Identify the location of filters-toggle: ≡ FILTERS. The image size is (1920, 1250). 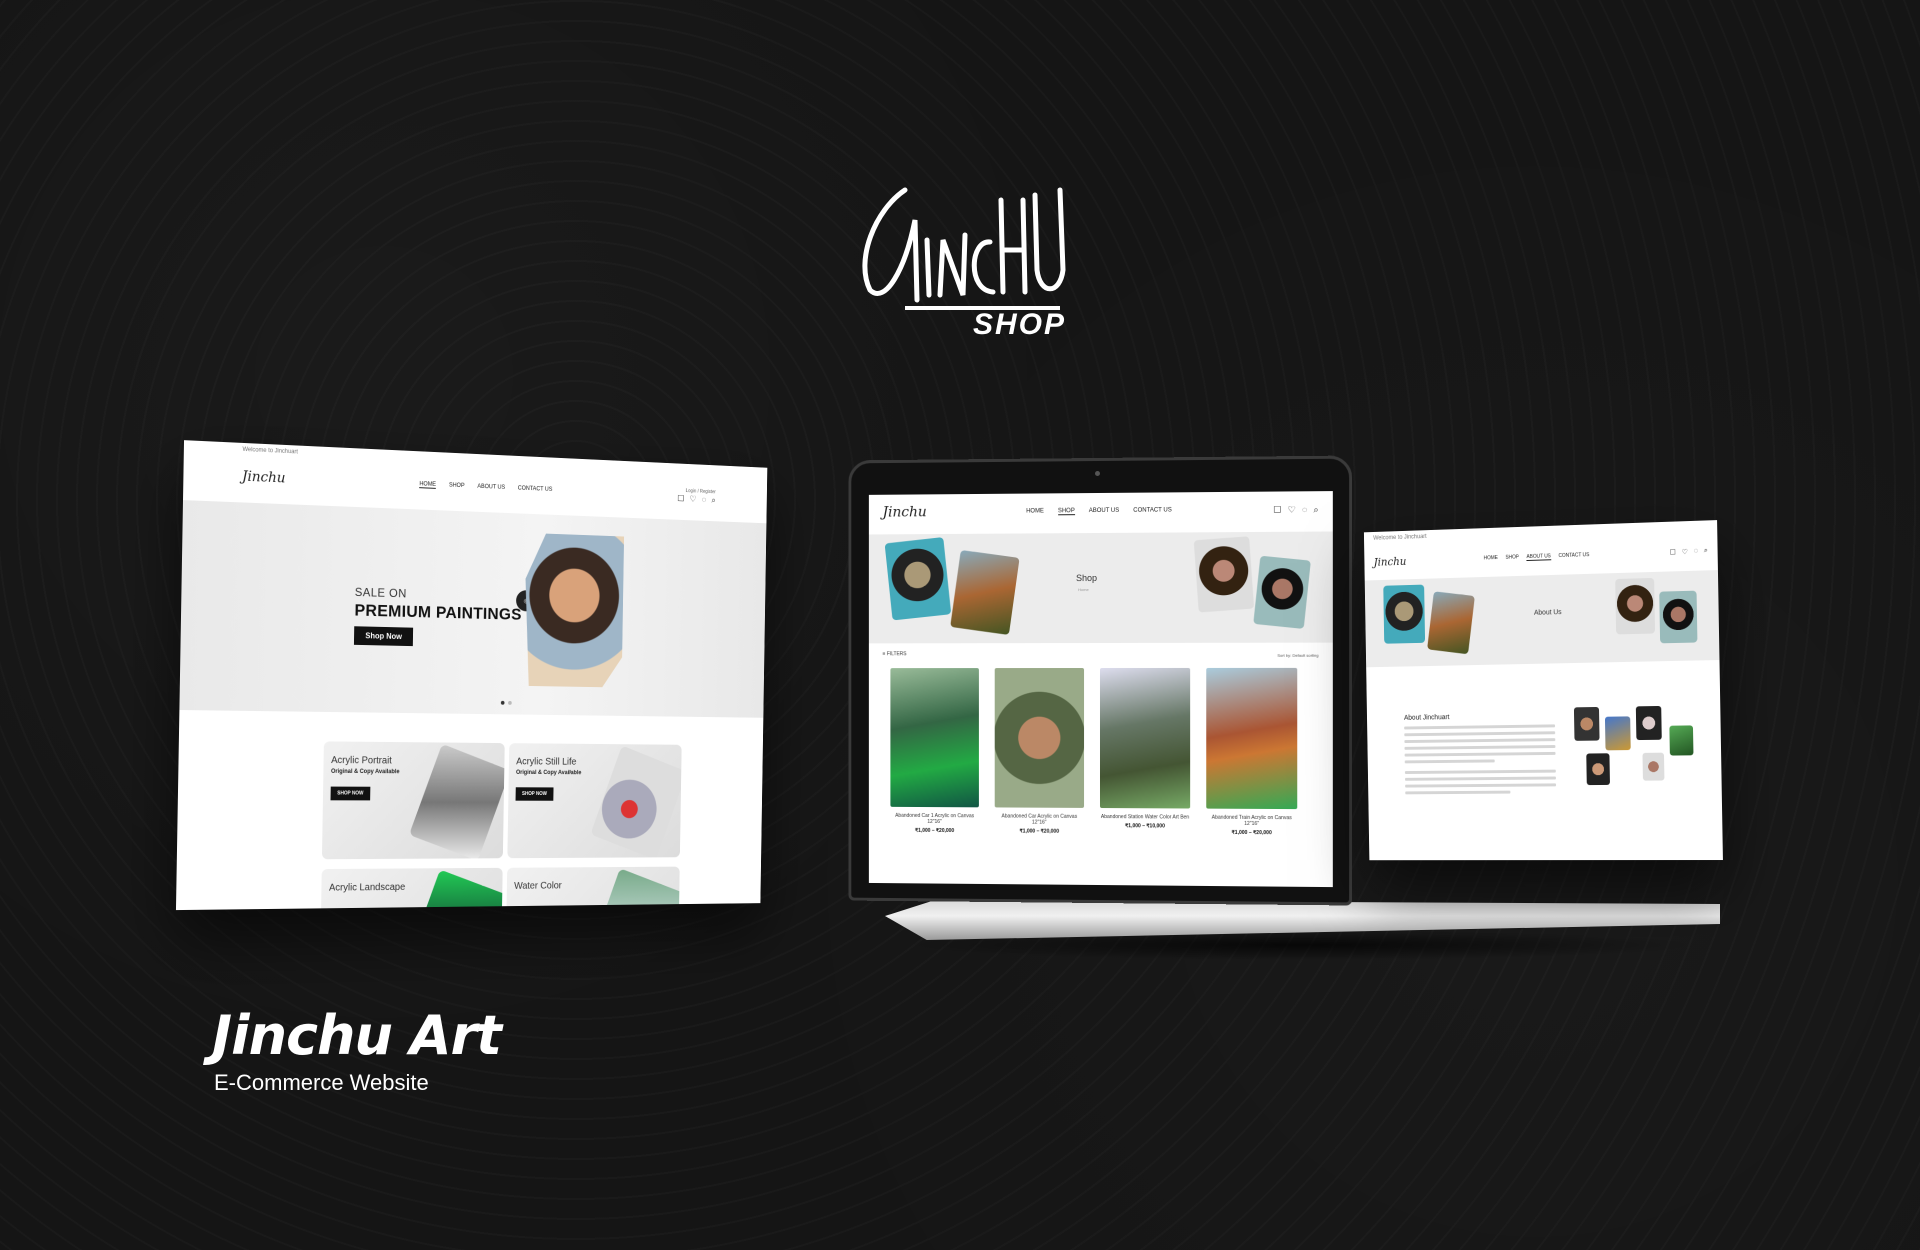
(895, 654).